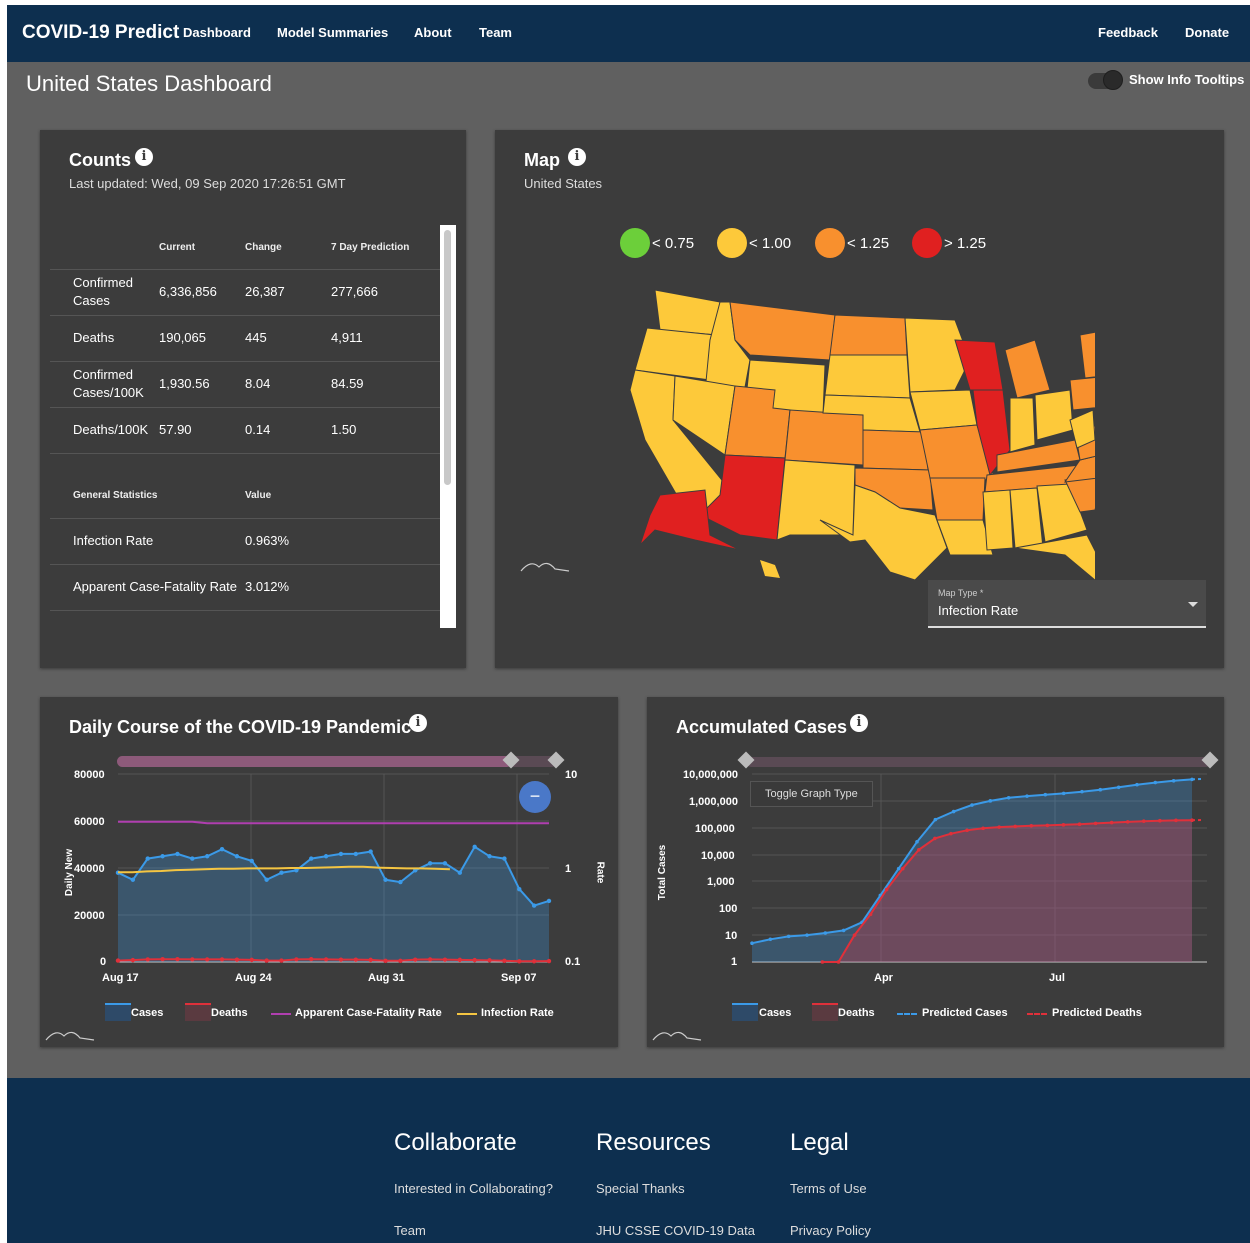 The height and width of the screenshot is (1243, 1250). What do you see at coordinates (979, 365) in the screenshot?
I see `state-wisconsin` at bounding box center [979, 365].